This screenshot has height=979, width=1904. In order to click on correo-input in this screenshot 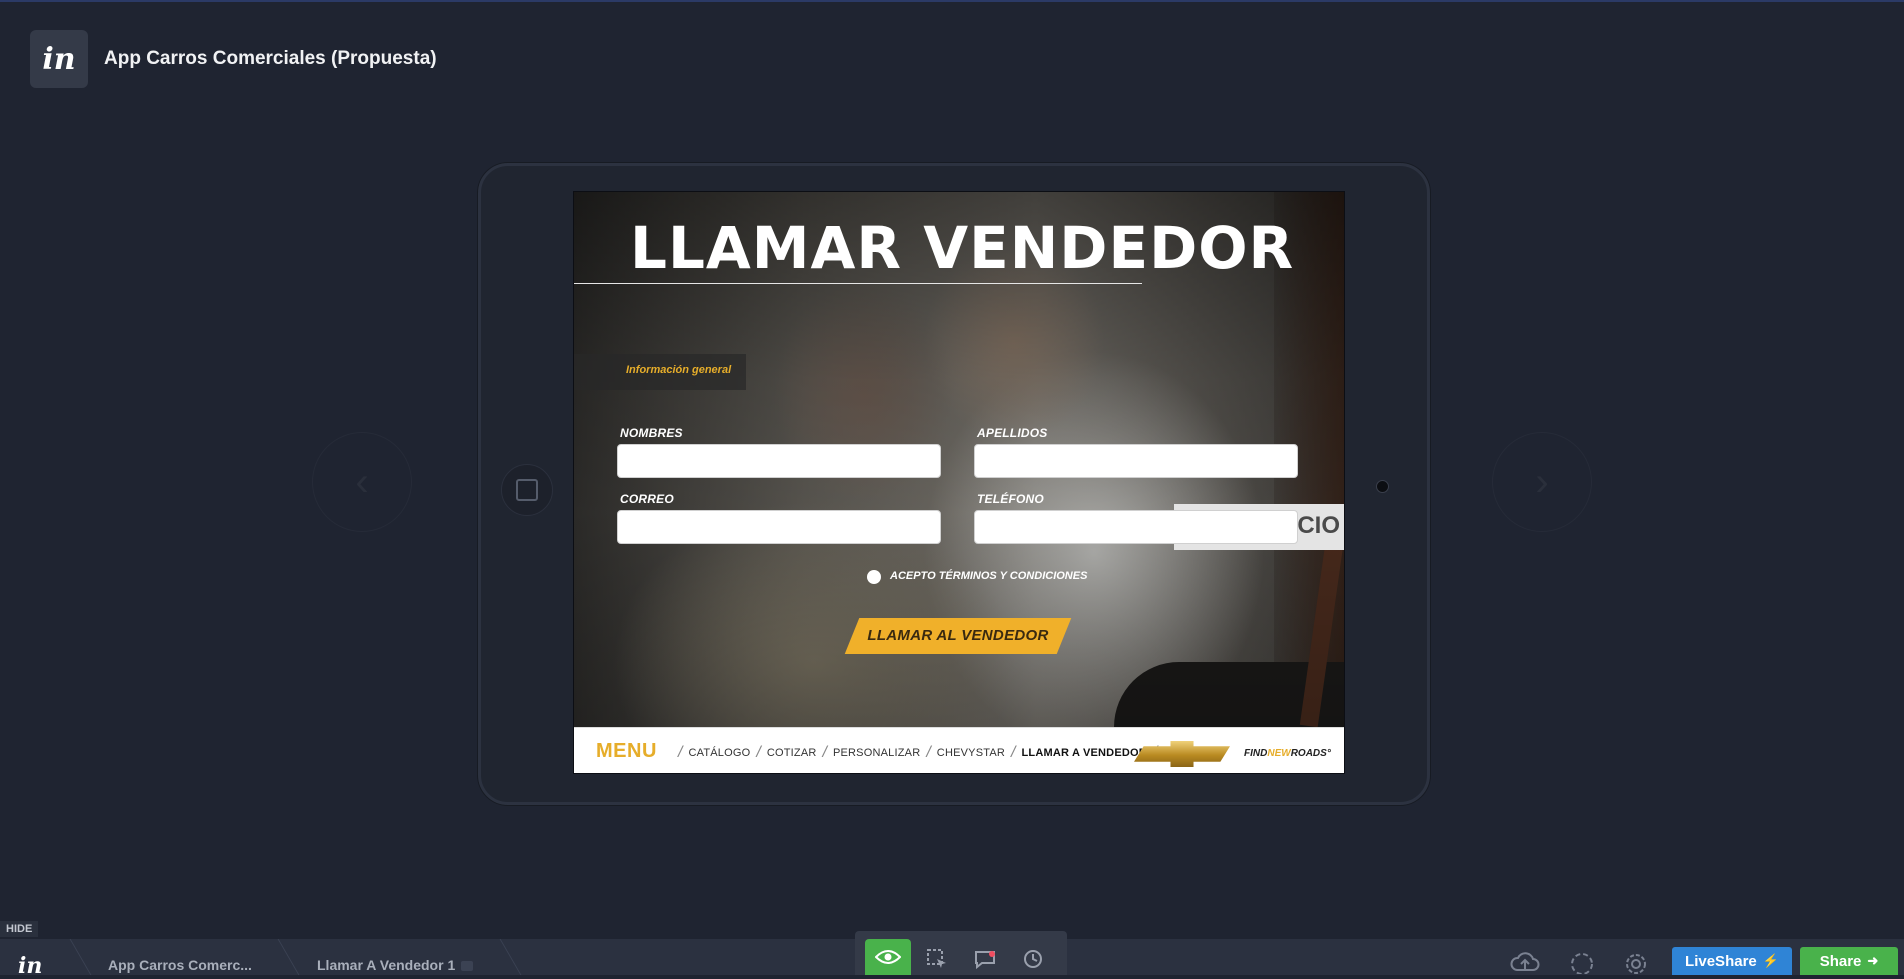, I will do `click(779, 527)`.